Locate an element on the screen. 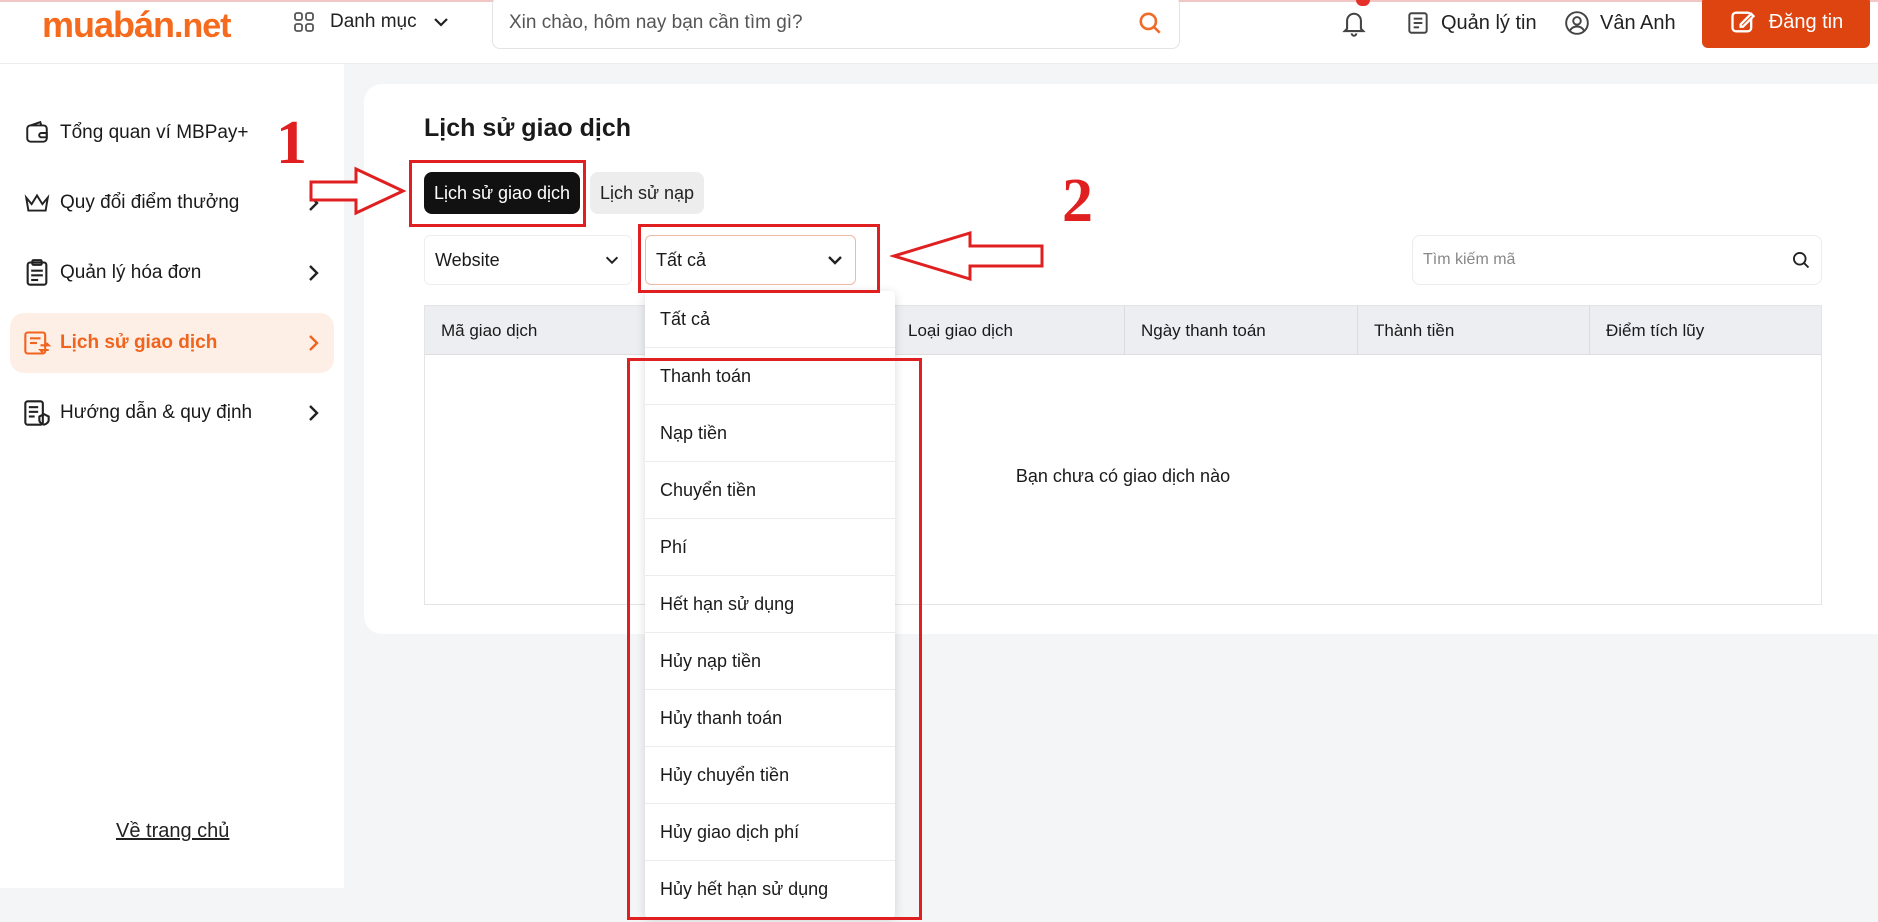  logo-suffix: .net is located at coordinates (202, 26).